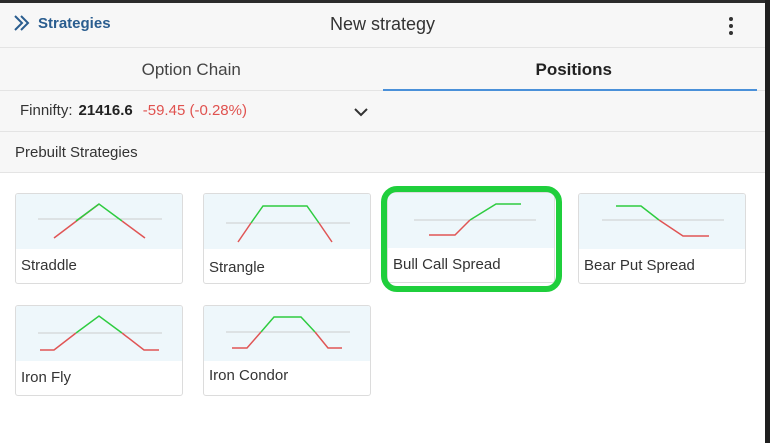 The height and width of the screenshot is (443, 770). Describe the element at coordinates (99, 221) in the screenshot. I see `straddle-payoff-icon` at that location.